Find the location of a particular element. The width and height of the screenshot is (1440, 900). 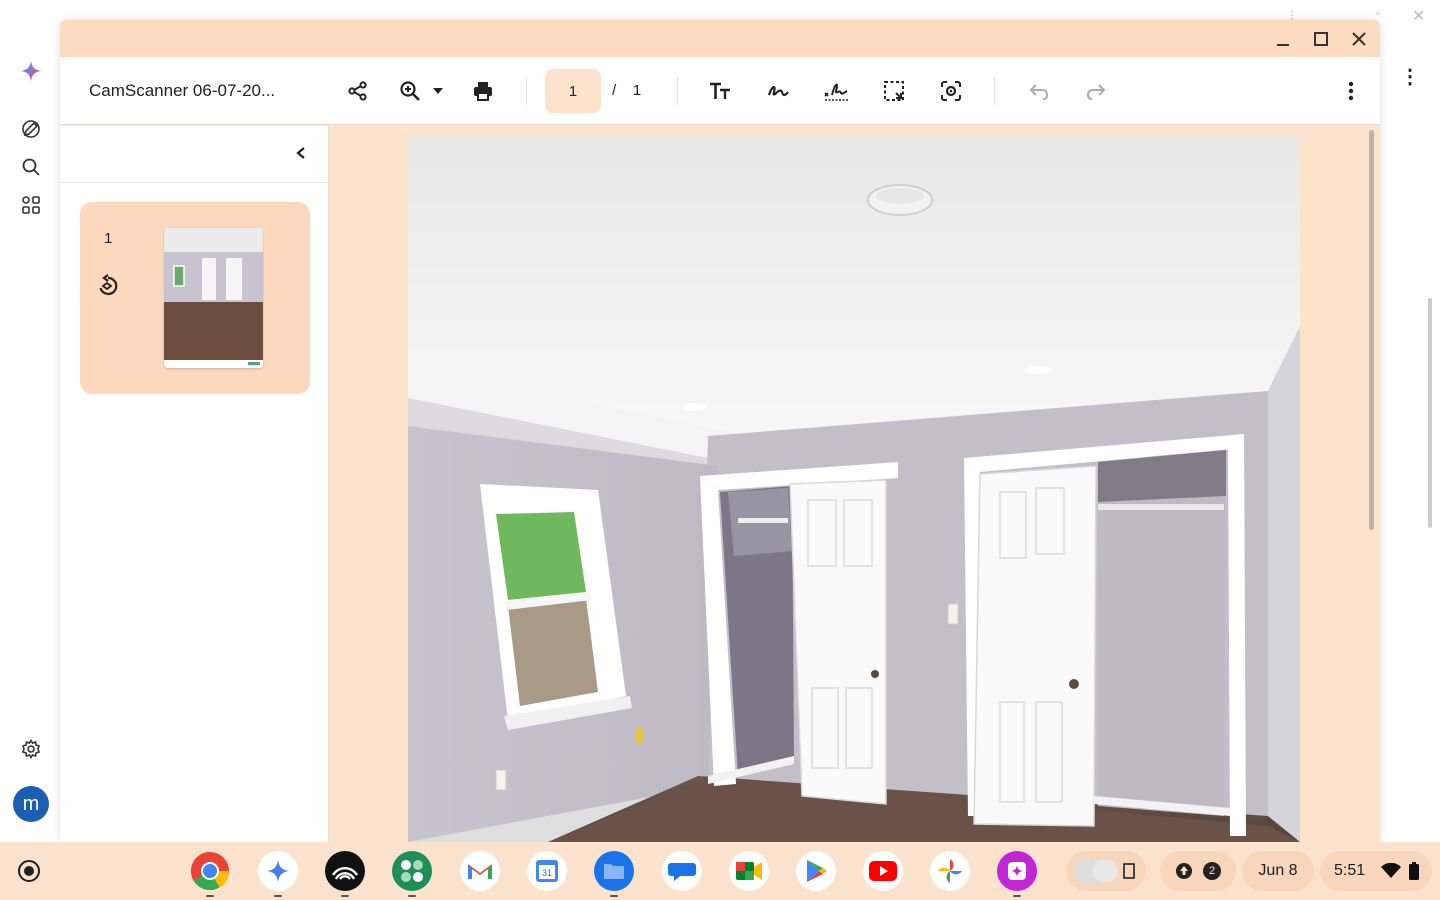

more-options-button is located at coordinates (1351, 91).